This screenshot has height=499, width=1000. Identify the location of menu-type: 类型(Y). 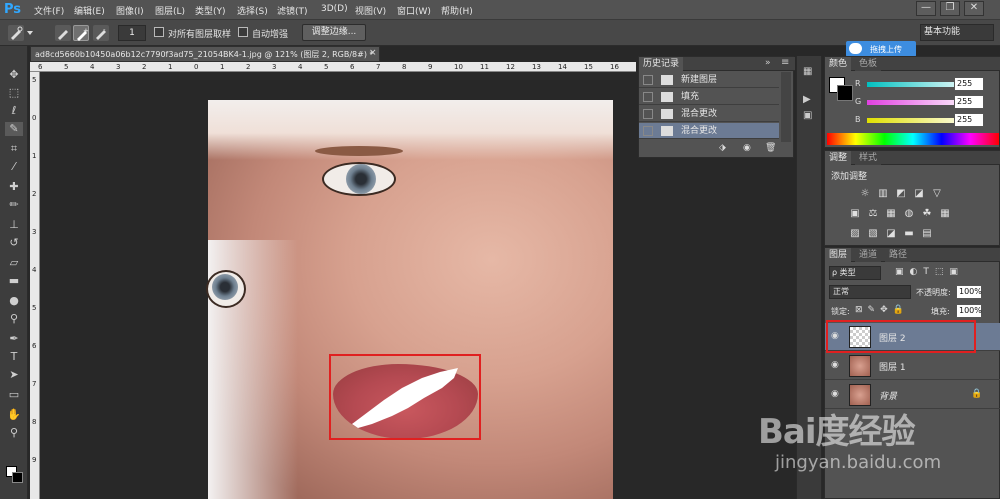
(210, 10).